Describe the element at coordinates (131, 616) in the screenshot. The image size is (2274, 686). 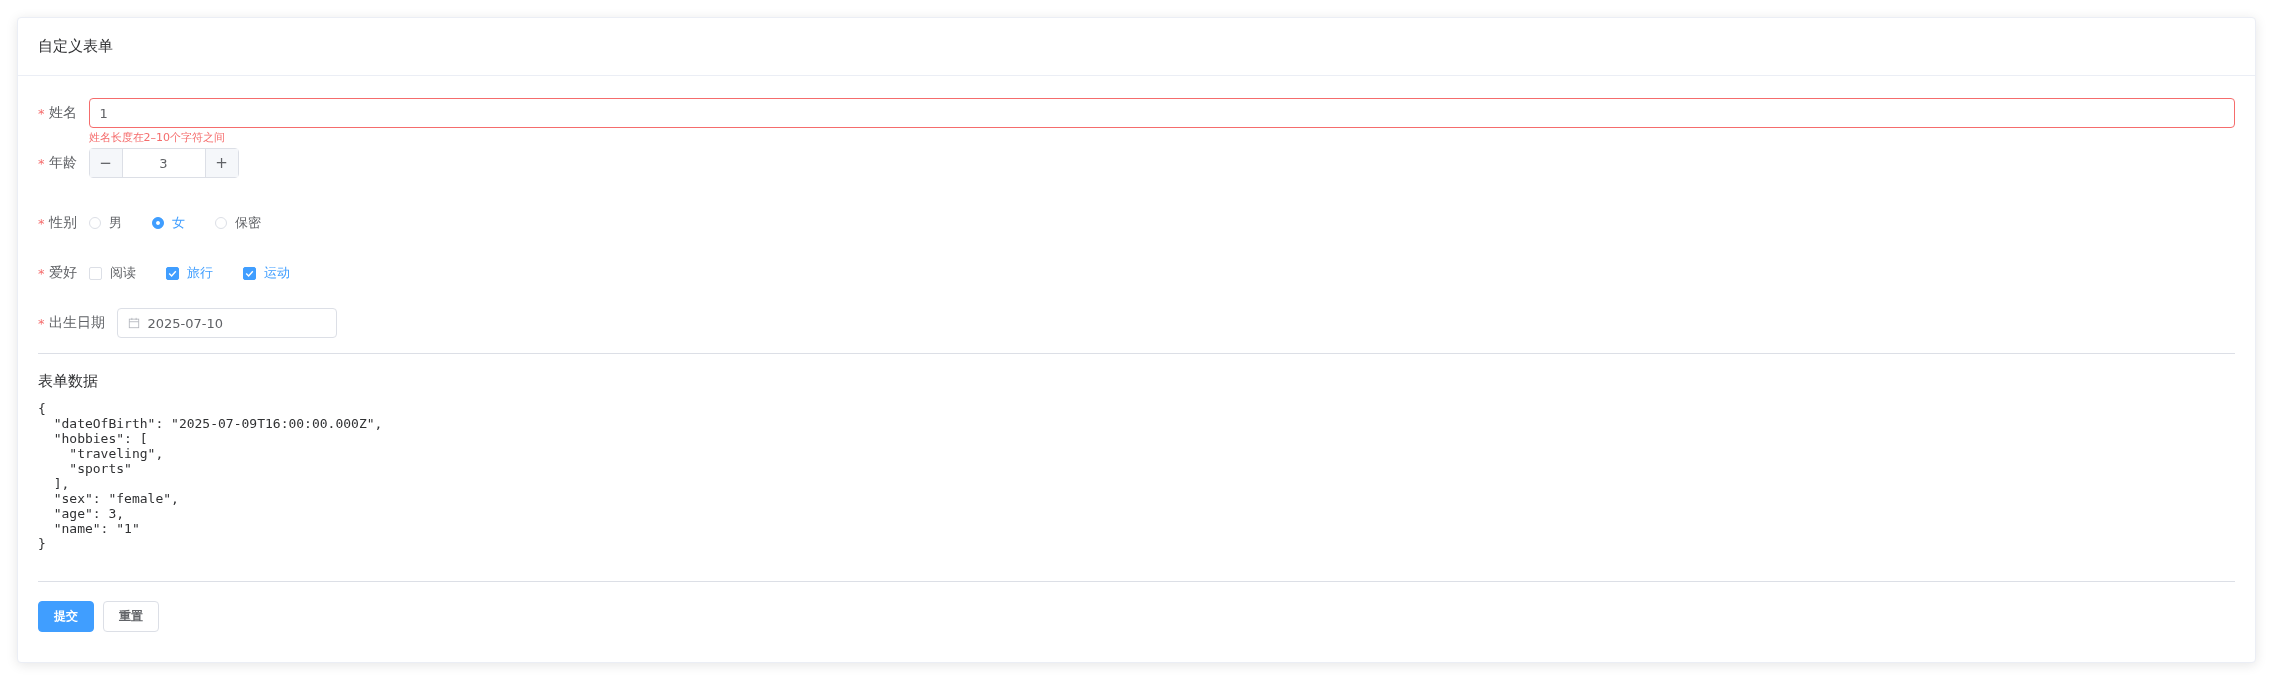
I see `reset-button: 重置` at that location.